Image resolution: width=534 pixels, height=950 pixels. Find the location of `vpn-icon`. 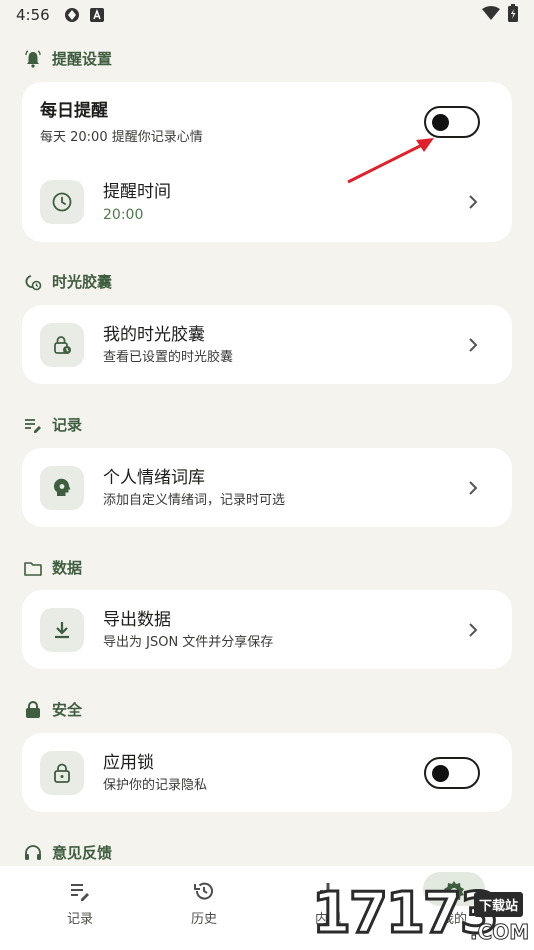

vpn-icon is located at coordinates (72, 15).